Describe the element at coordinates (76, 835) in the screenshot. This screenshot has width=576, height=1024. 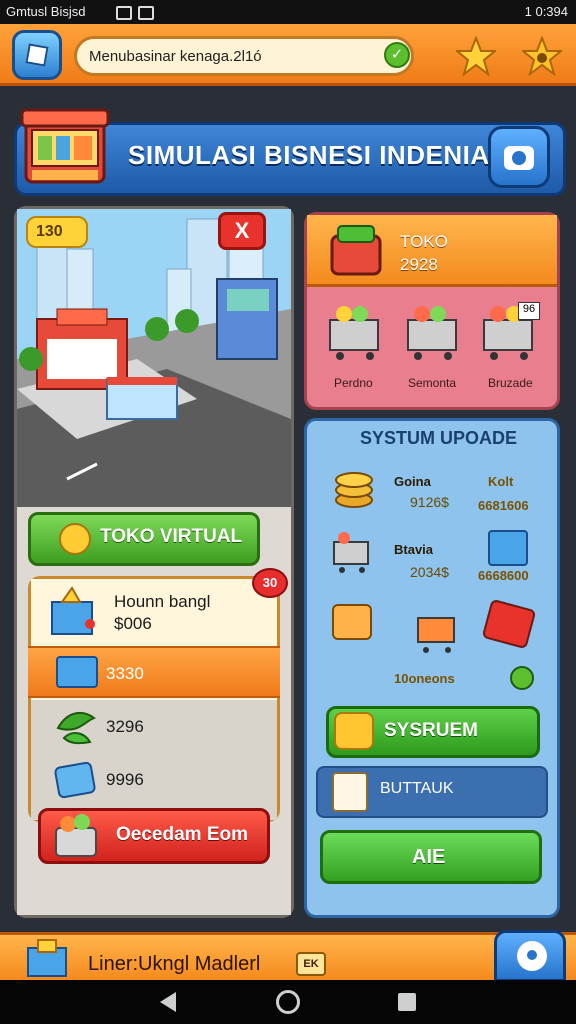
I see `basket-icon` at that location.